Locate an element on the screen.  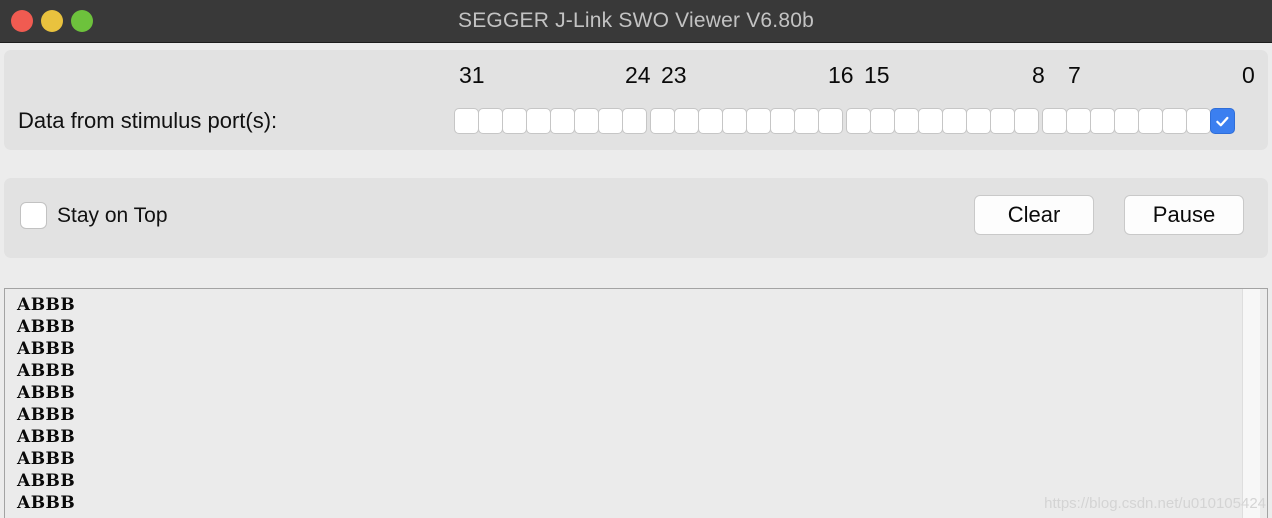
bit-label-8: 8 is located at coordinates (1038, 75).